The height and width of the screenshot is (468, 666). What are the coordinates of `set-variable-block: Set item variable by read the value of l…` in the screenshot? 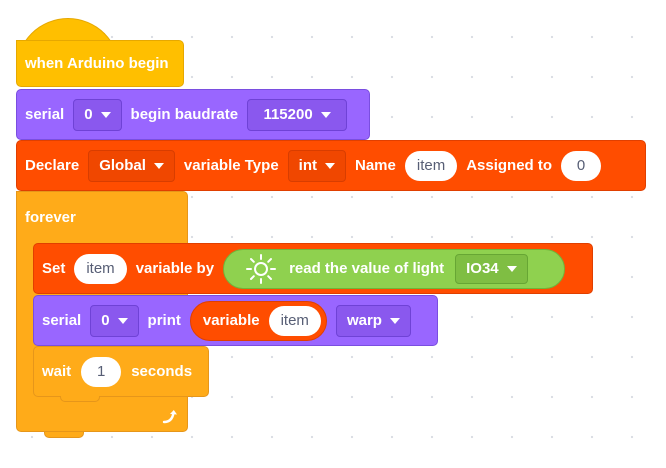 It's located at (313, 268).